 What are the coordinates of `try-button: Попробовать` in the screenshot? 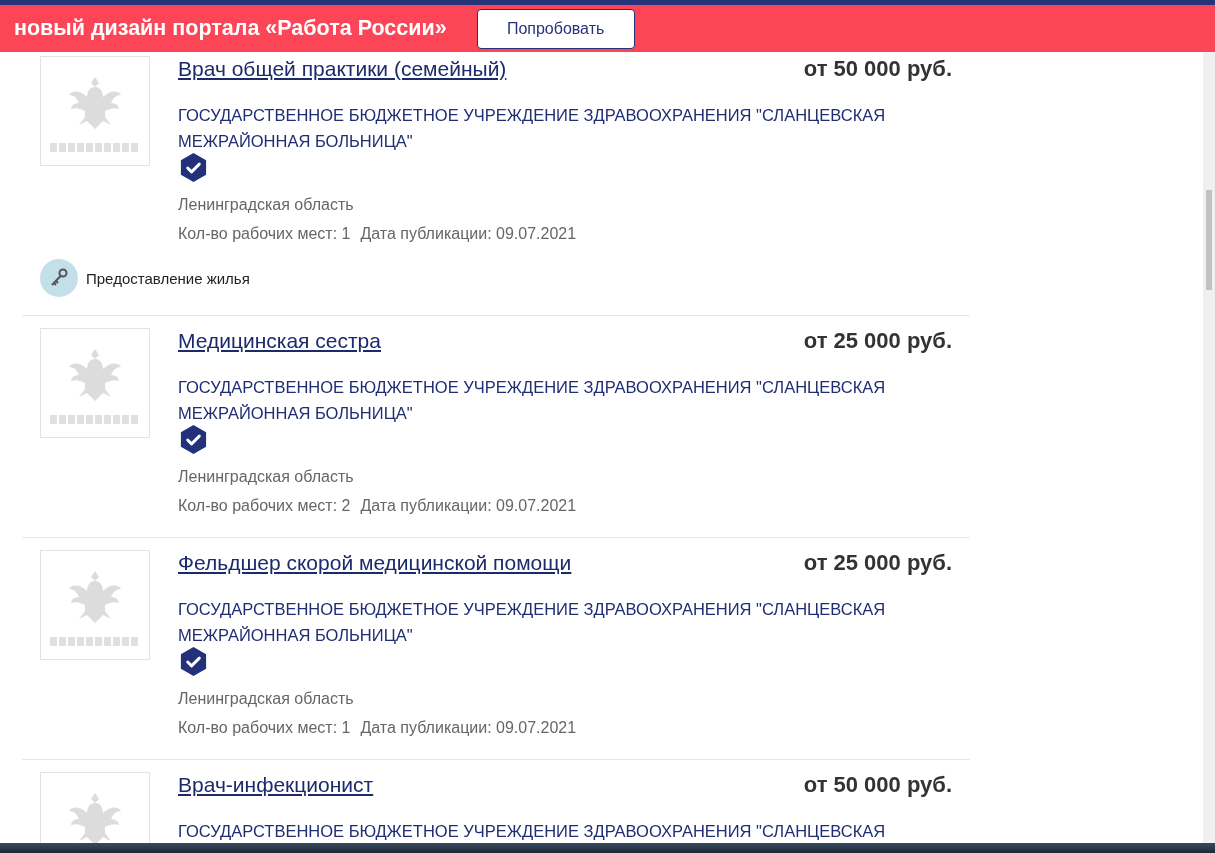 It's located at (555, 28).